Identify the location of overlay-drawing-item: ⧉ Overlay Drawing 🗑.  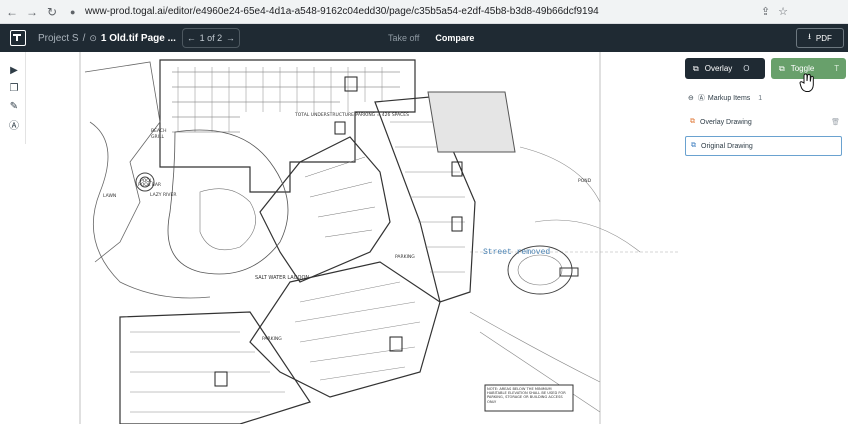
(763, 122).